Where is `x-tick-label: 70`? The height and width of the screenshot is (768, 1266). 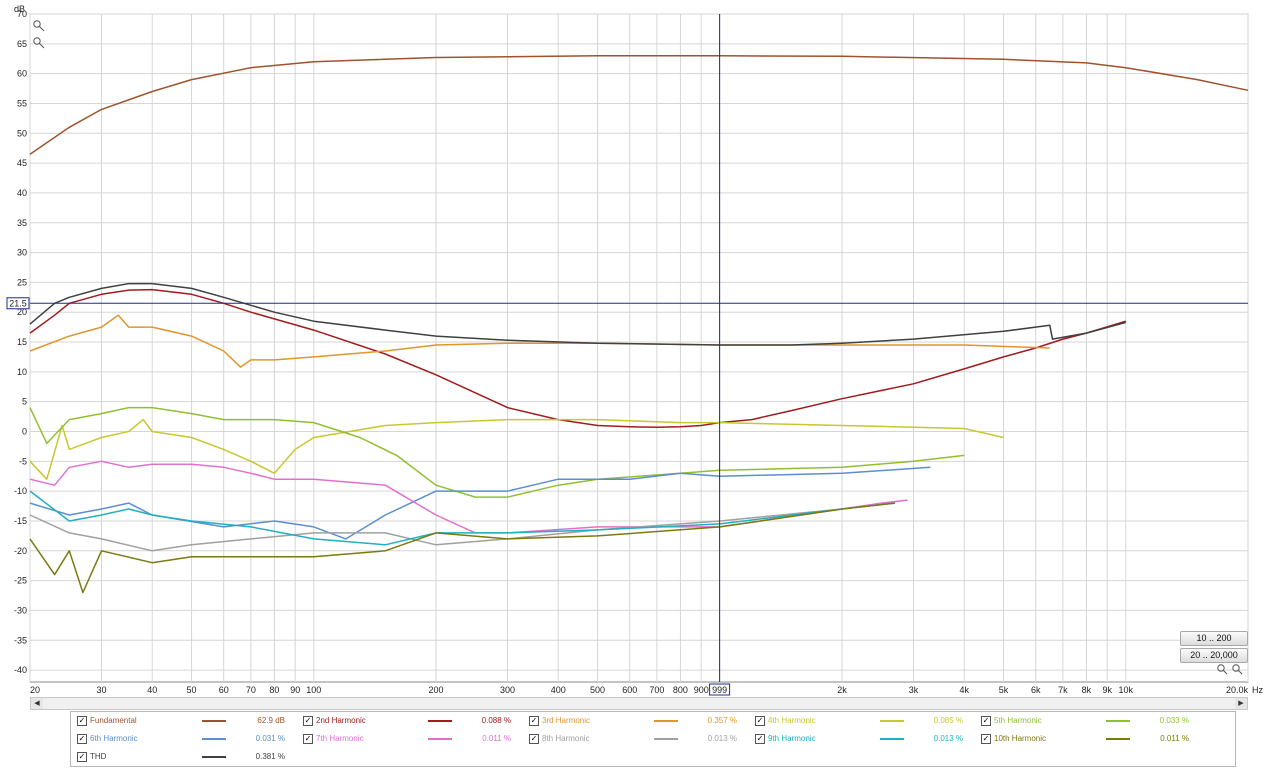 x-tick-label: 70 is located at coordinates (251, 690).